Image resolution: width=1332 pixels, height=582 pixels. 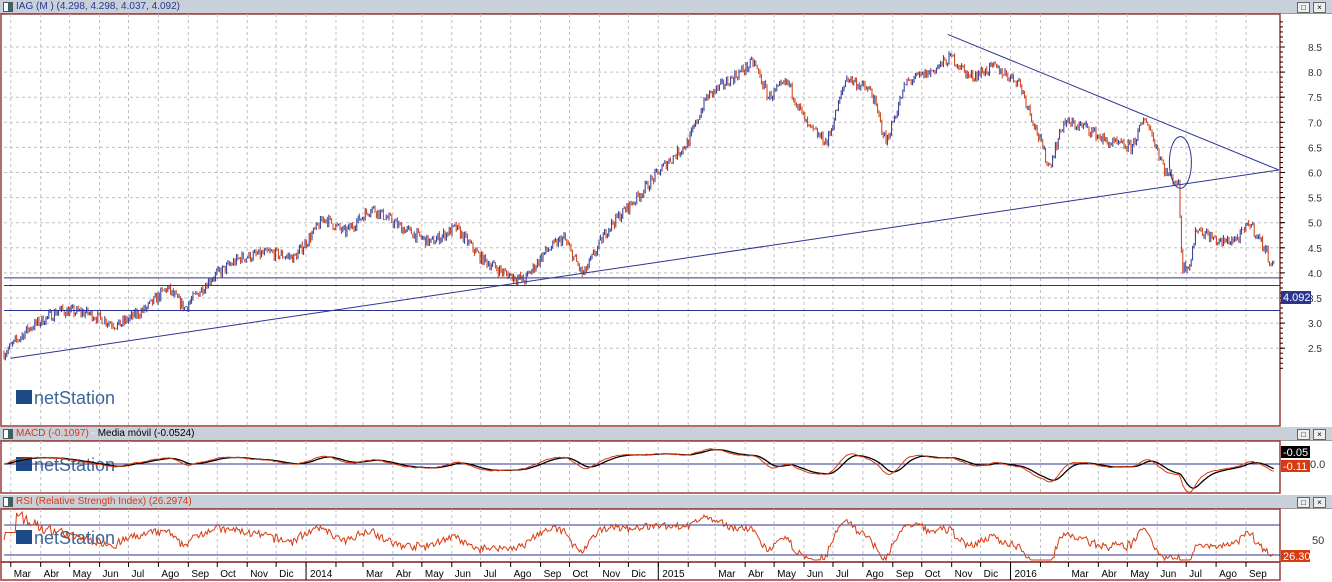 I want to click on y-tick-label: 2.5, so click(x=1315, y=349).